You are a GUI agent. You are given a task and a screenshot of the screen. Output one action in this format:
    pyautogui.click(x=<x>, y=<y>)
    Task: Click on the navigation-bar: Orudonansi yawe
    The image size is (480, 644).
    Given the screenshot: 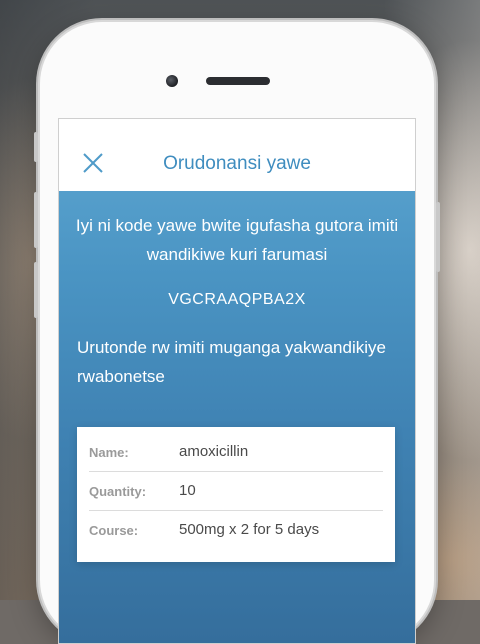 What is the action you would take?
    pyautogui.click(x=237, y=155)
    